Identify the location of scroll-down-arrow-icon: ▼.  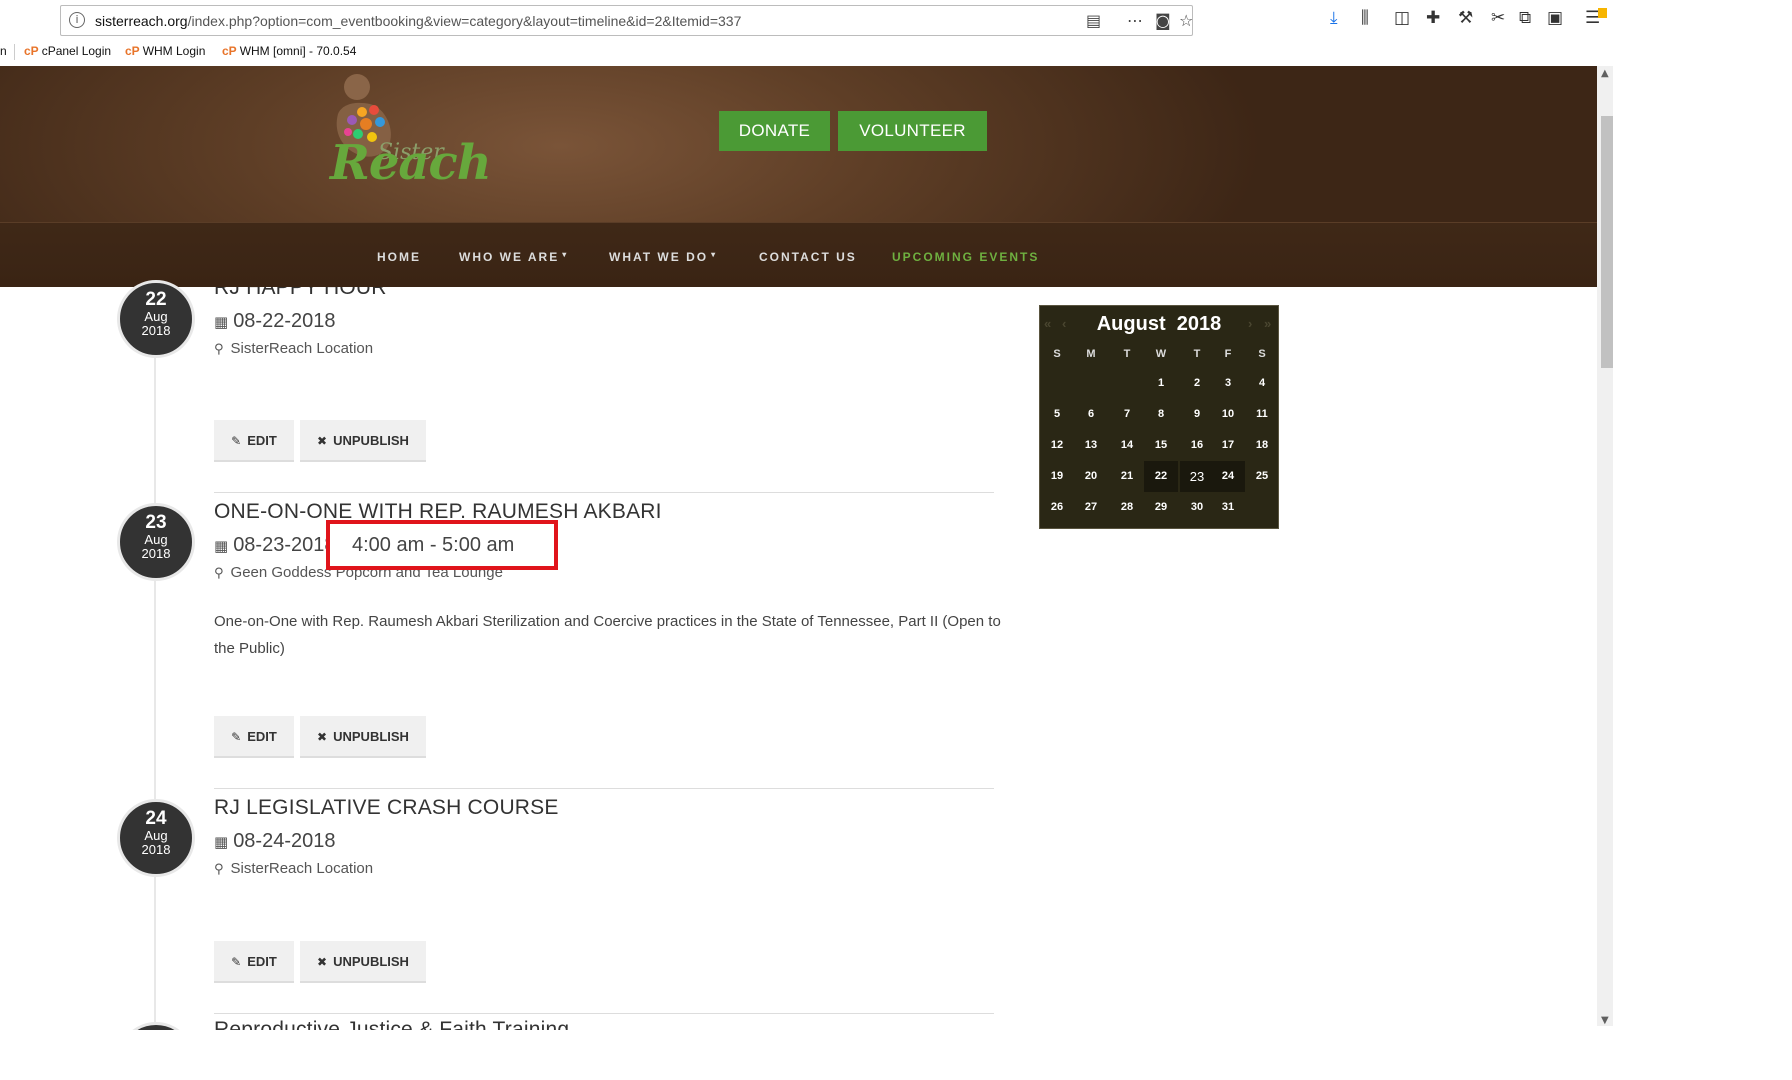
(1605, 1020).